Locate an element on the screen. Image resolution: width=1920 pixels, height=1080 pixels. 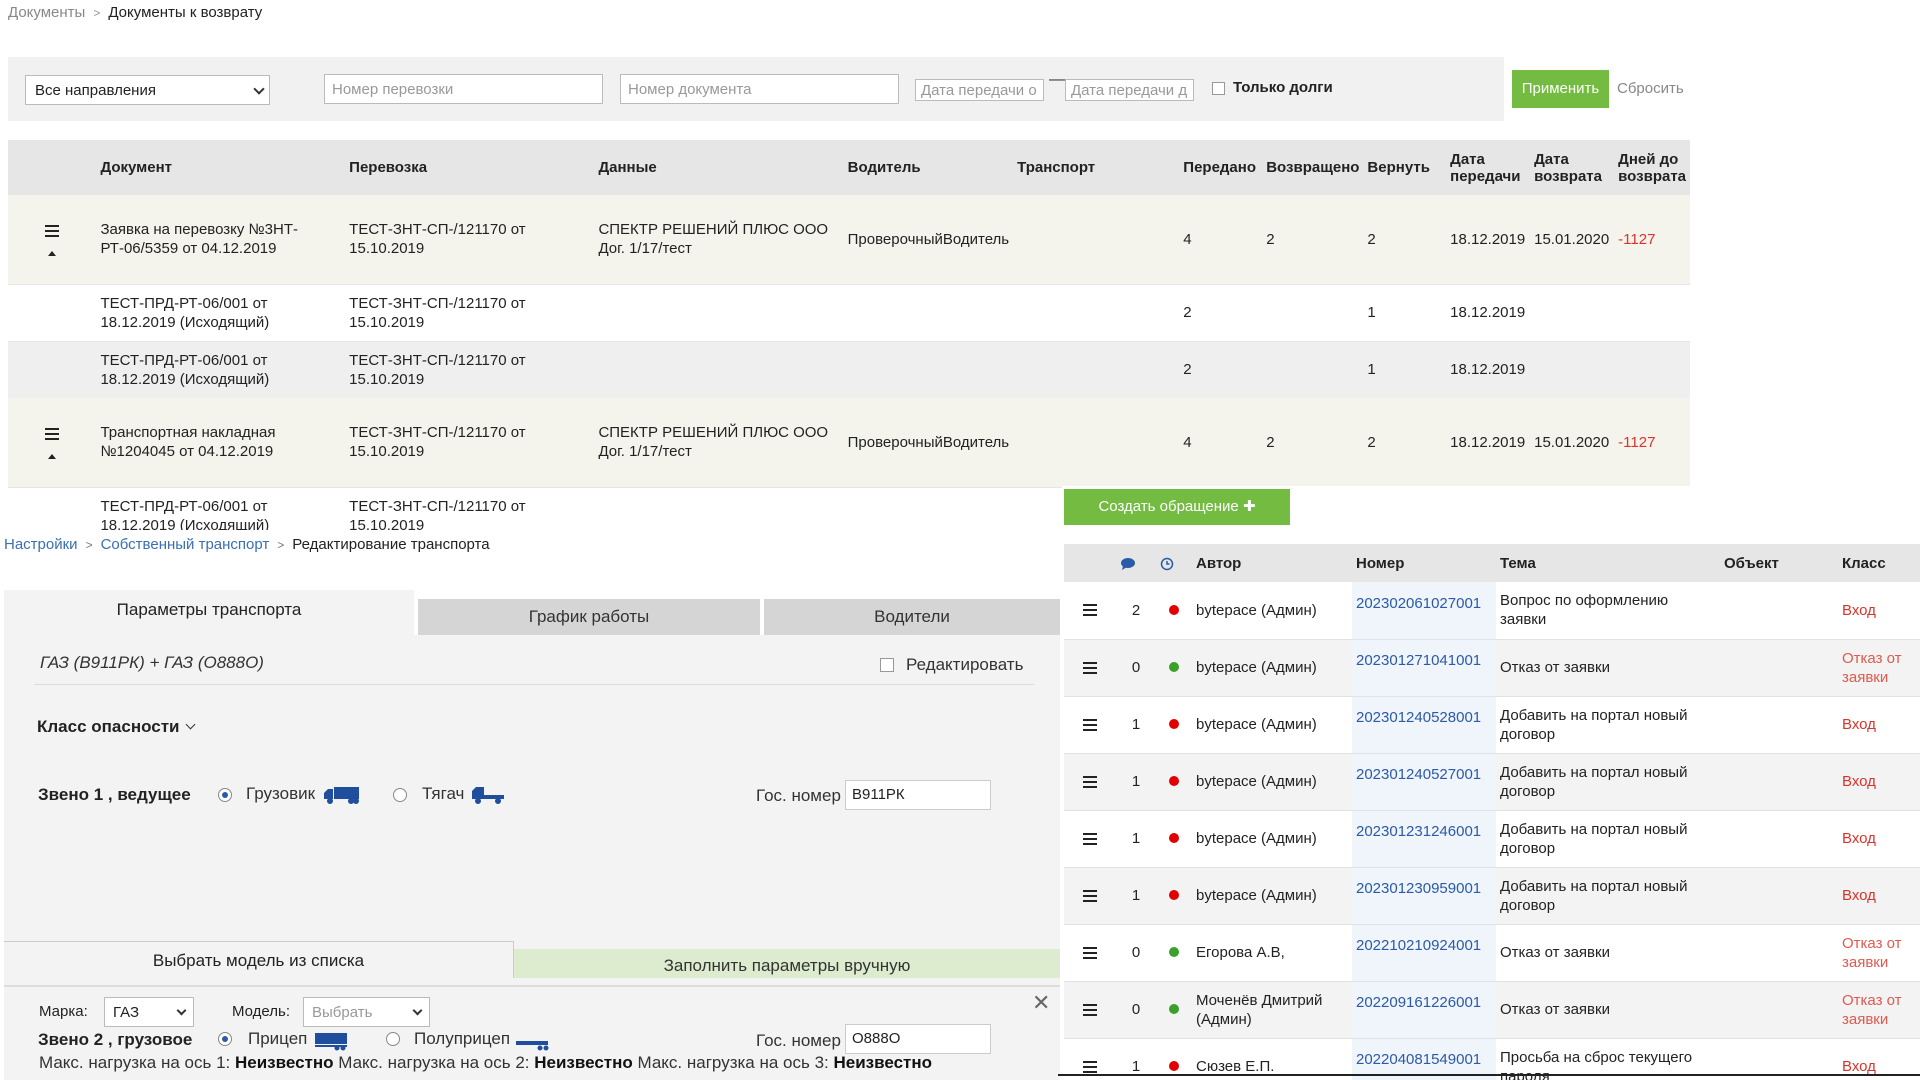
plate1-input: В911РК is located at coordinates (918, 795).